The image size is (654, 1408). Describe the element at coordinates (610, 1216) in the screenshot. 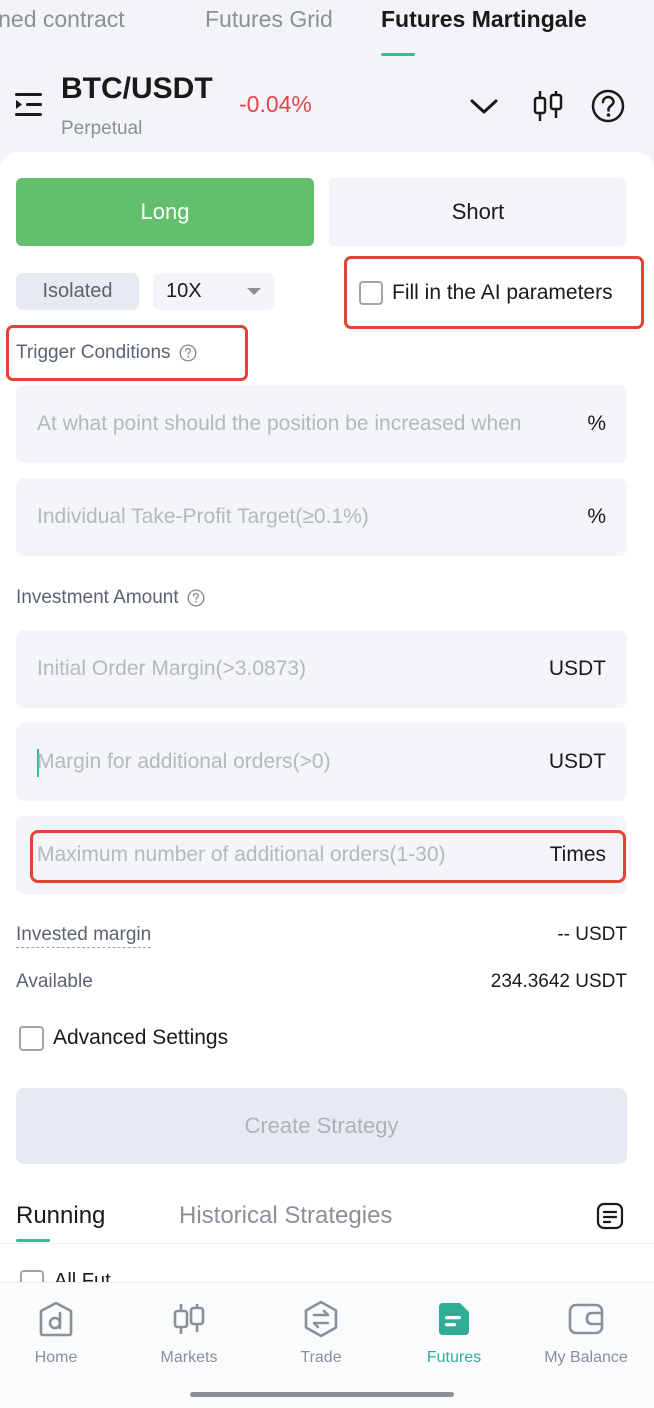

I see `order-list-icon` at that location.